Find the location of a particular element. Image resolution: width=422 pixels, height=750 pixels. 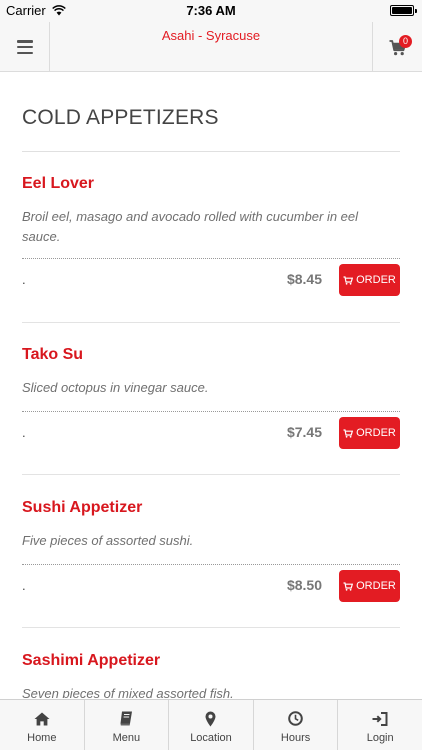

clock-time: 7:36 AM is located at coordinates (211, 10).